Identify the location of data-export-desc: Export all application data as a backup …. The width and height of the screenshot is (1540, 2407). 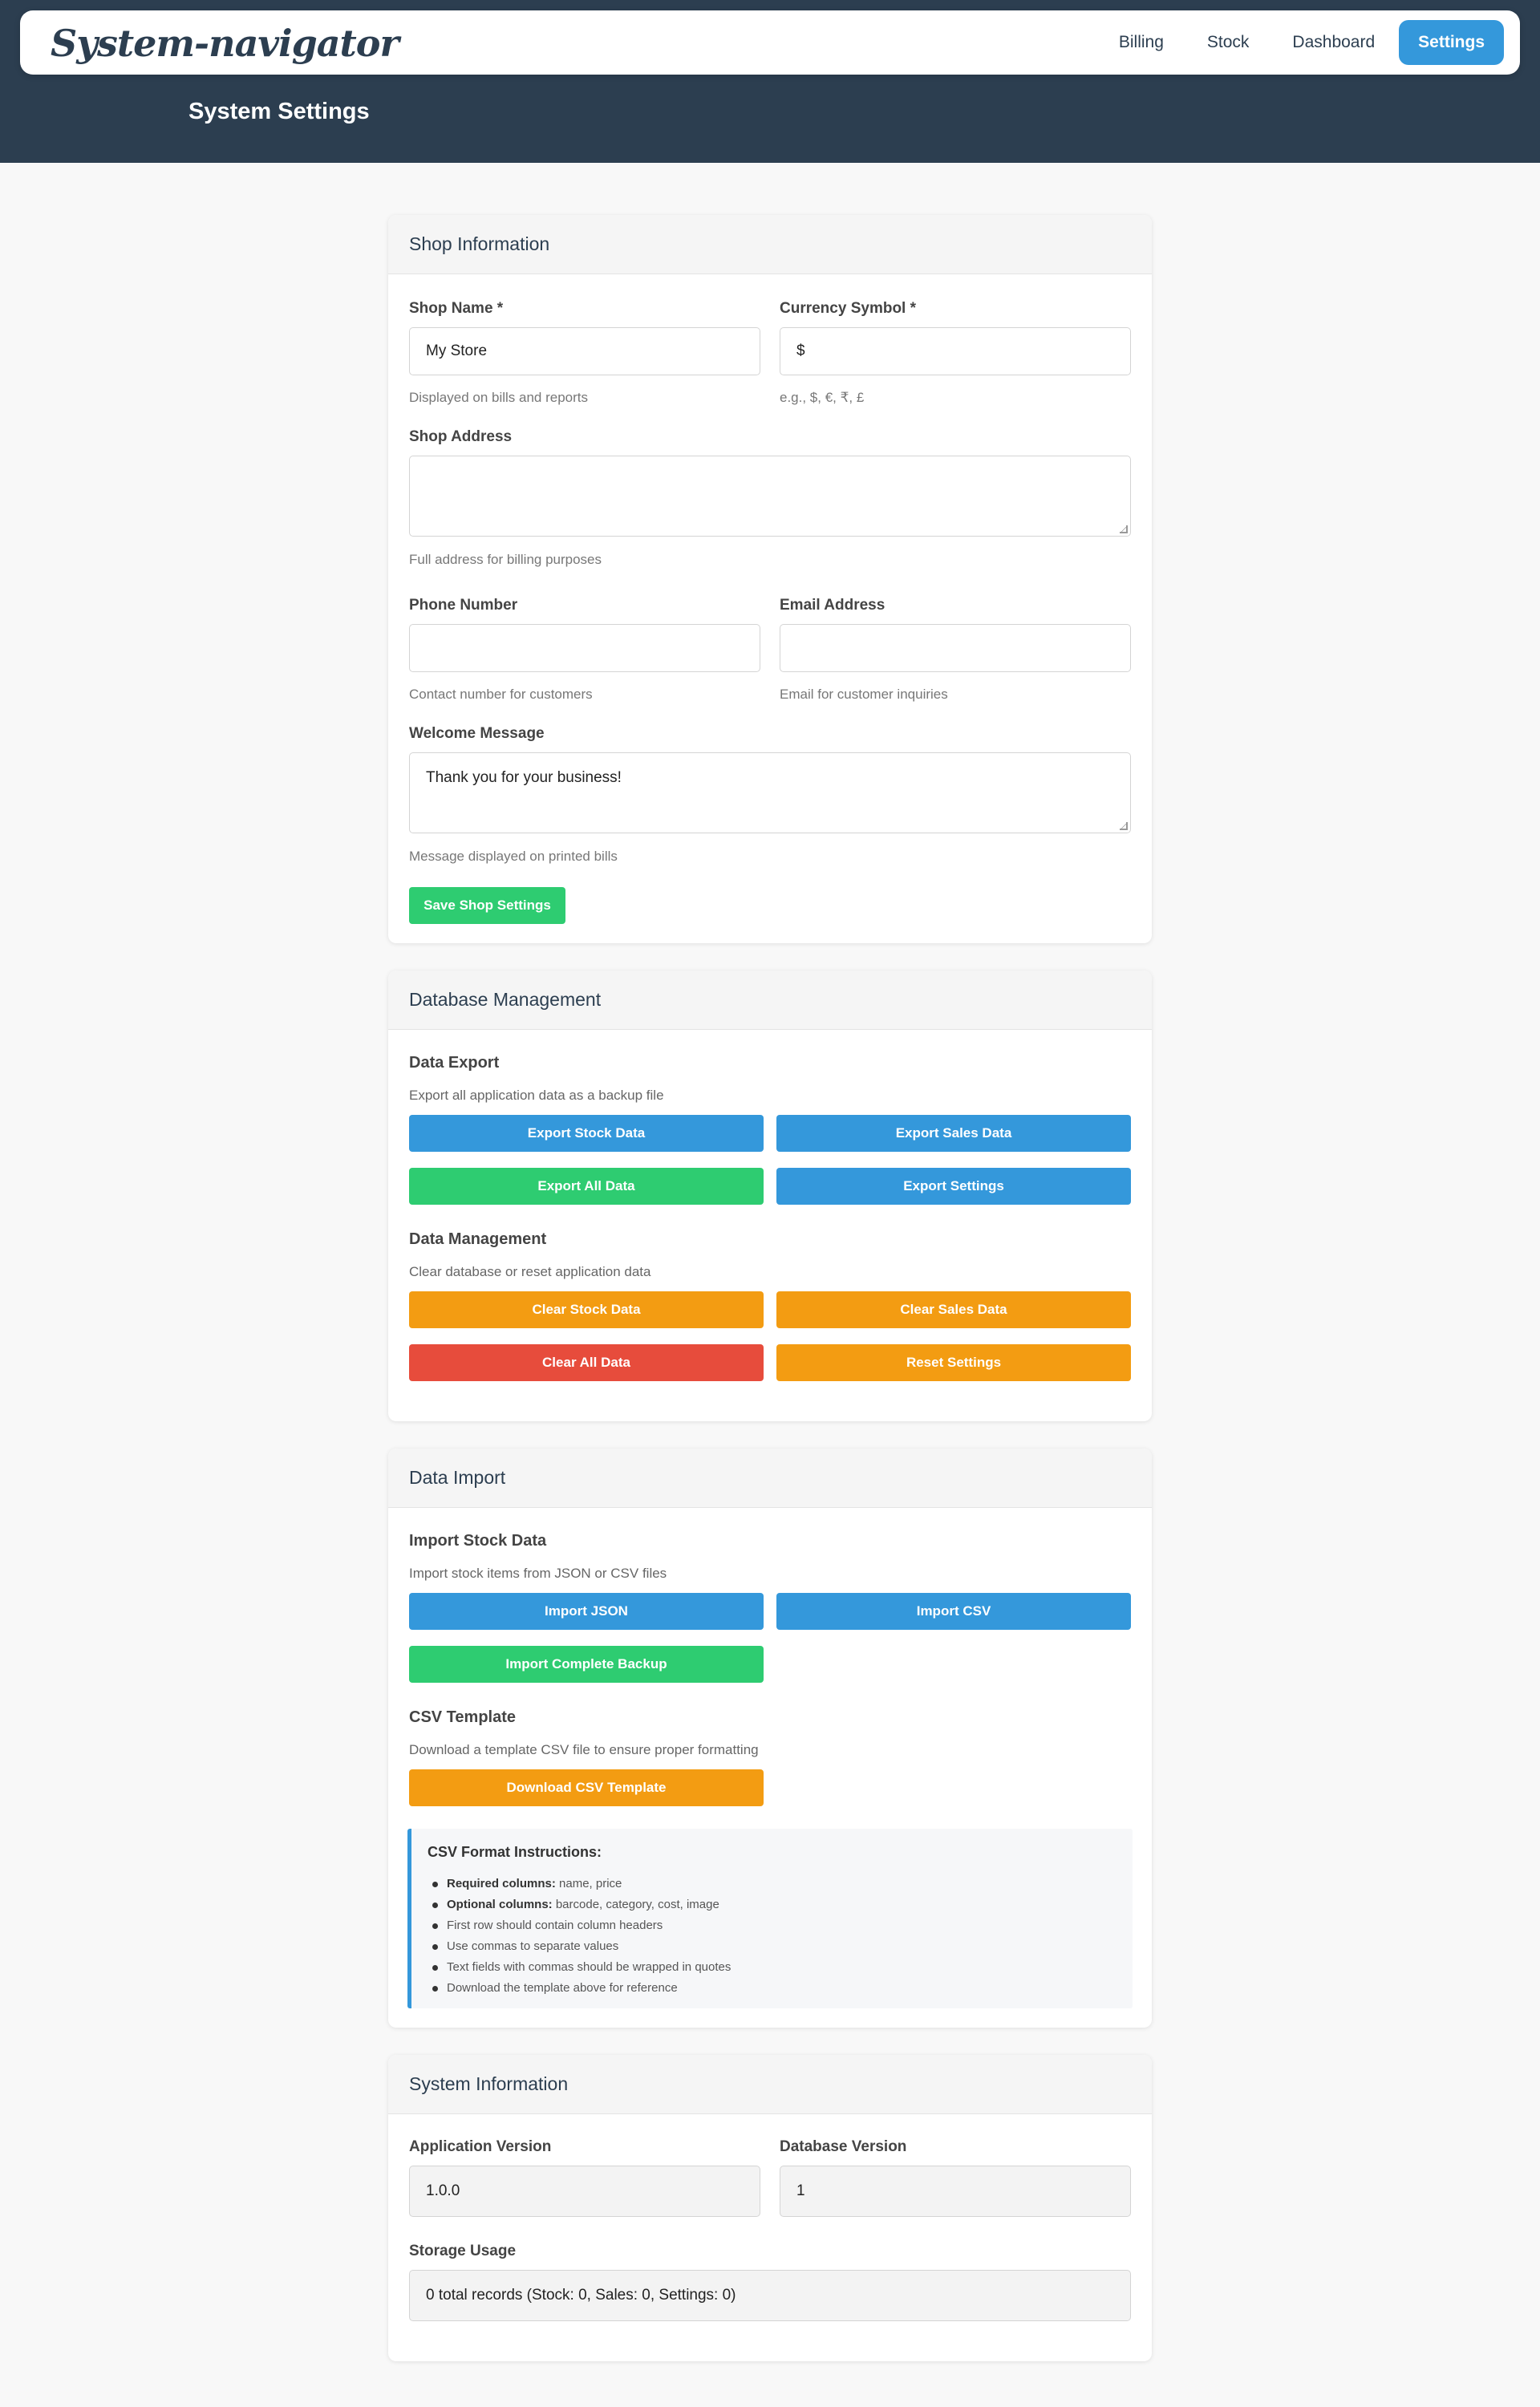
(536, 1095).